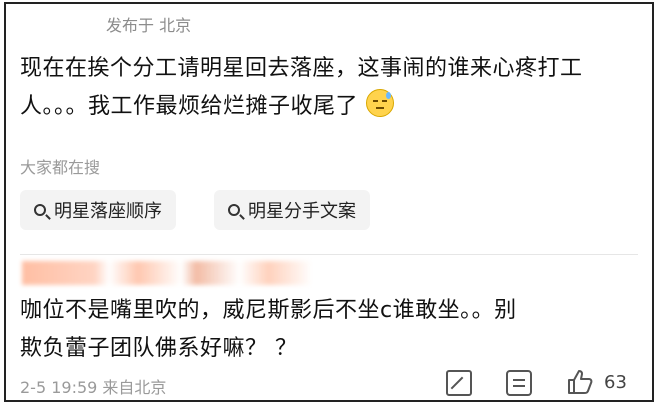  What do you see at coordinates (519, 383) in the screenshot?
I see `comment-icon` at bounding box center [519, 383].